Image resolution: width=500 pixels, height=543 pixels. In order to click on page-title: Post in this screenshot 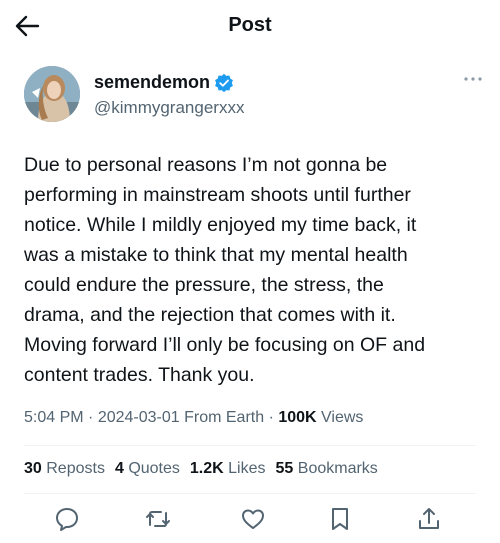, I will do `click(250, 25)`.